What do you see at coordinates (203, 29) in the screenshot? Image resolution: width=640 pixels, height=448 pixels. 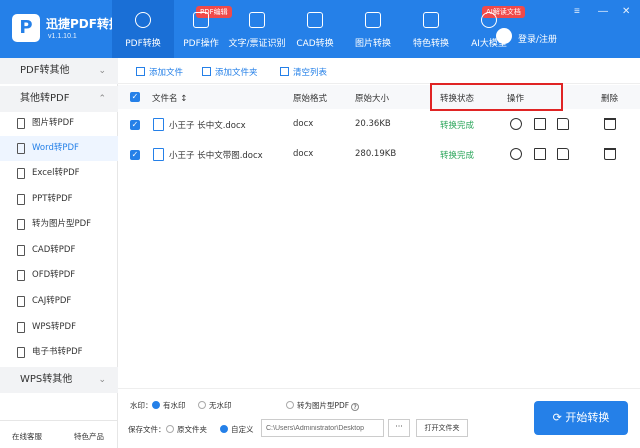 I see `nav-pdf-ops: PDF编辑 PDF操作` at bounding box center [203, 29].